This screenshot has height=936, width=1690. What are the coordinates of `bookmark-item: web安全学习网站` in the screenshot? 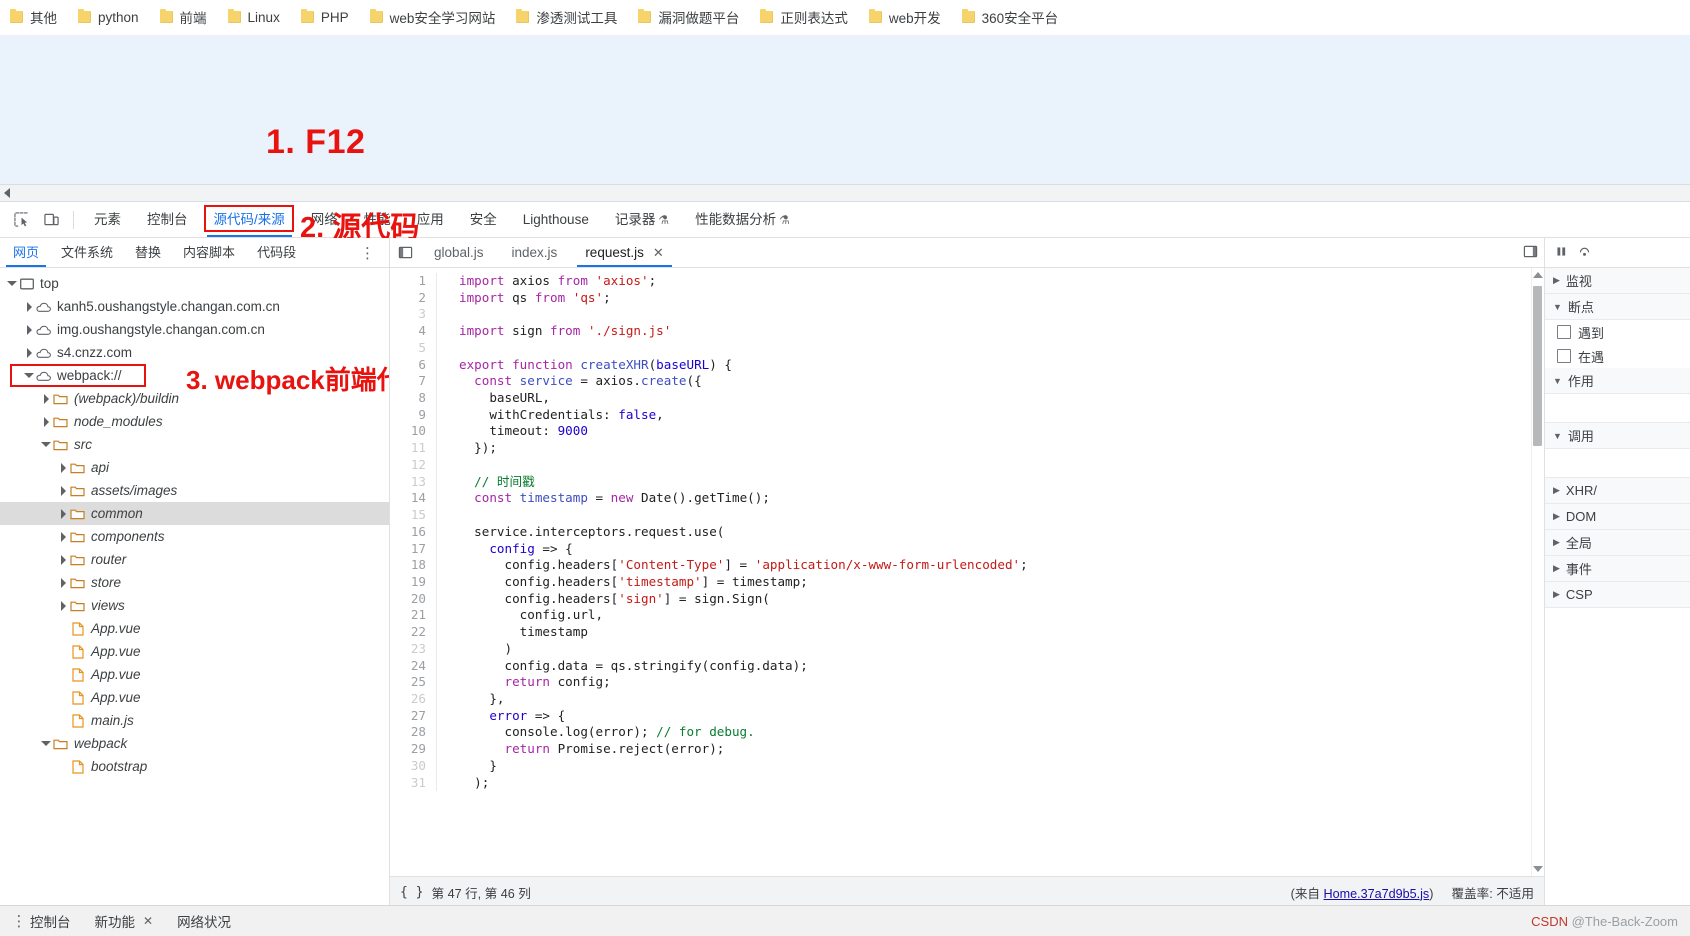 It's located at (432, 17).